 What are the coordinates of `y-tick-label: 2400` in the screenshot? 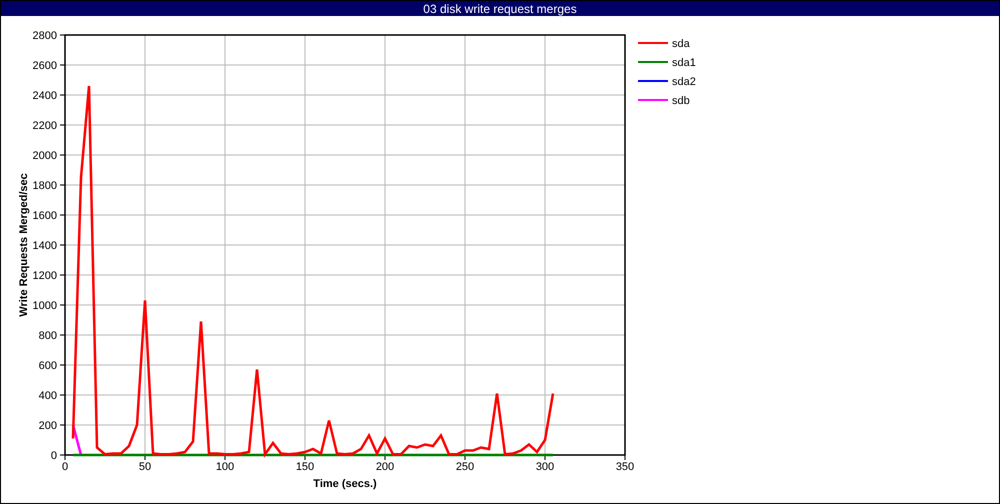 It's located at (44, 96).